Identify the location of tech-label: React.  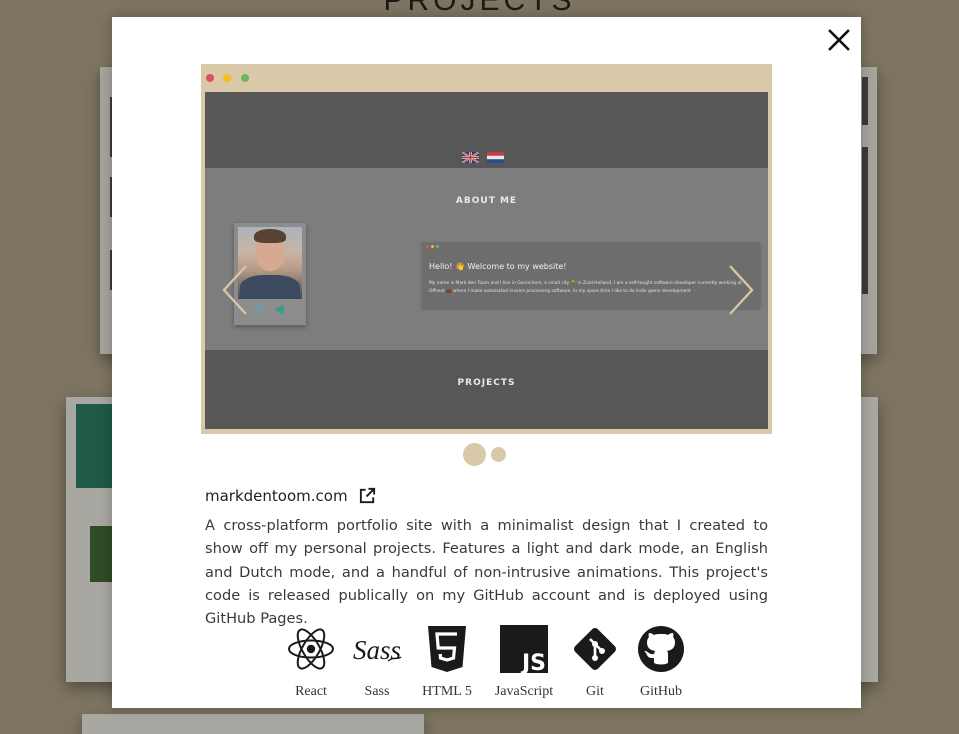
(311, 691).